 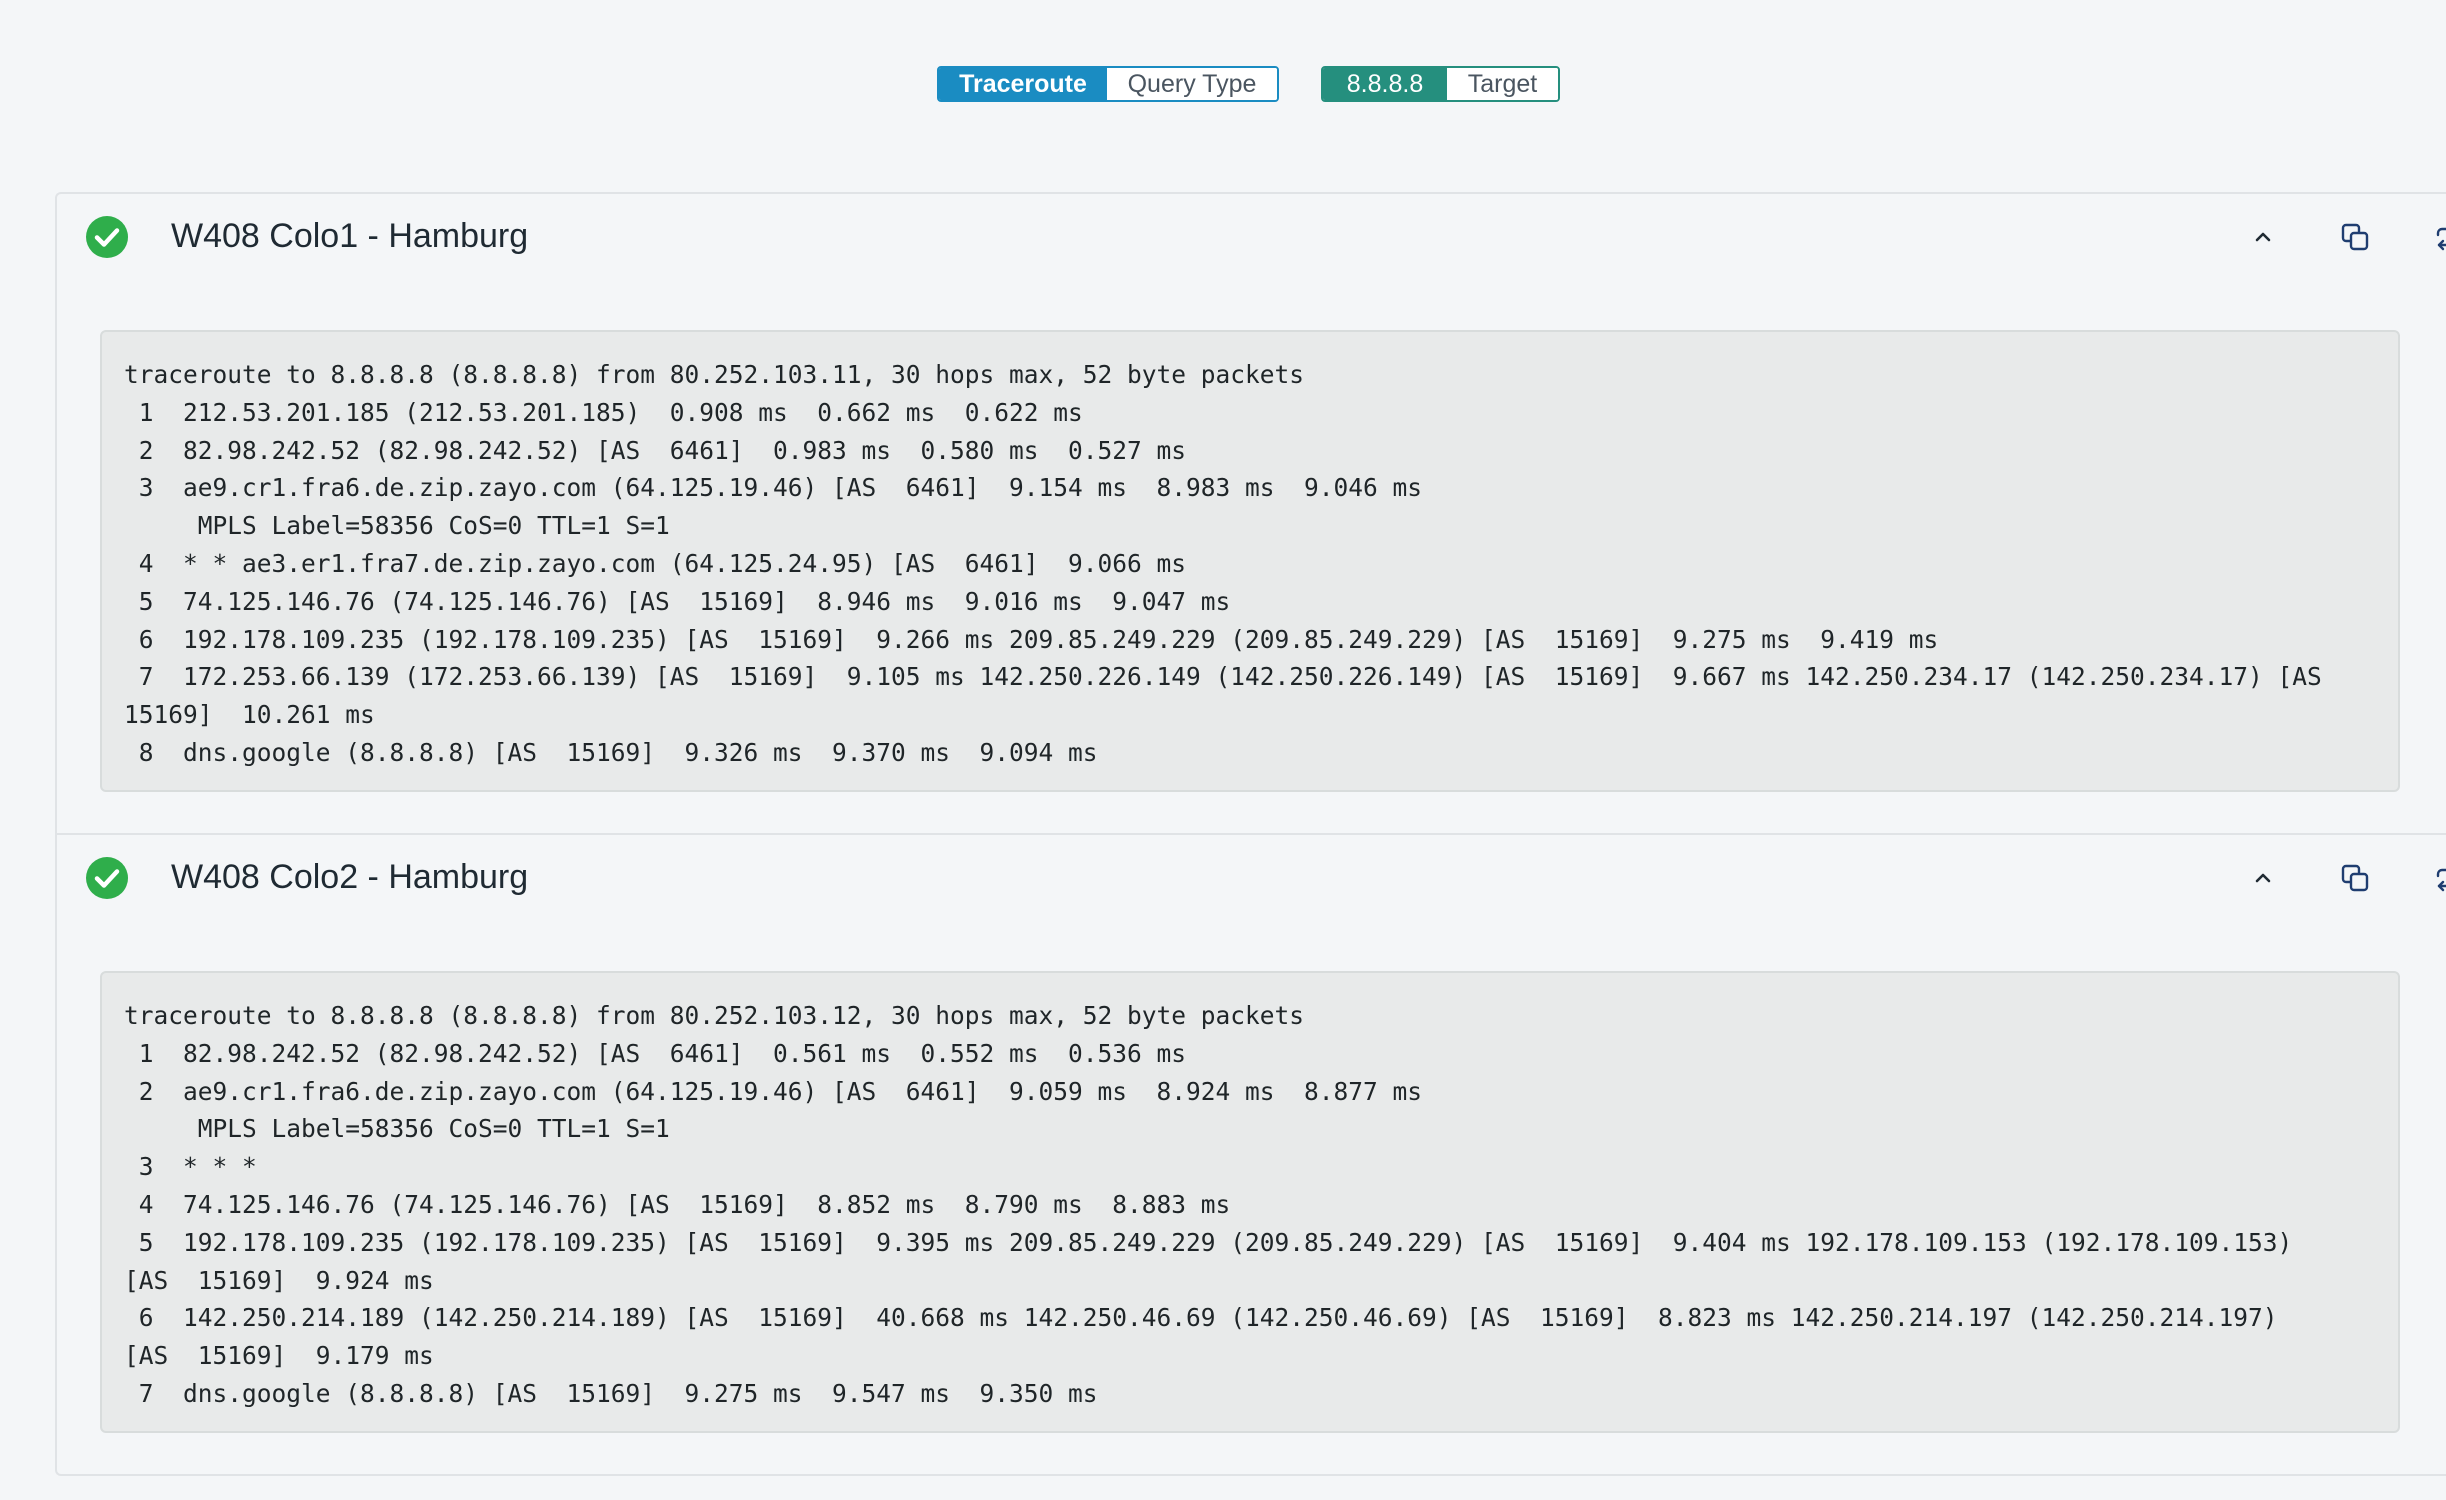 What do you see at coordinates (1192, 84) in the screenshot?
I see `query-type-label: Query Type` at bounding box center [1192, 84].